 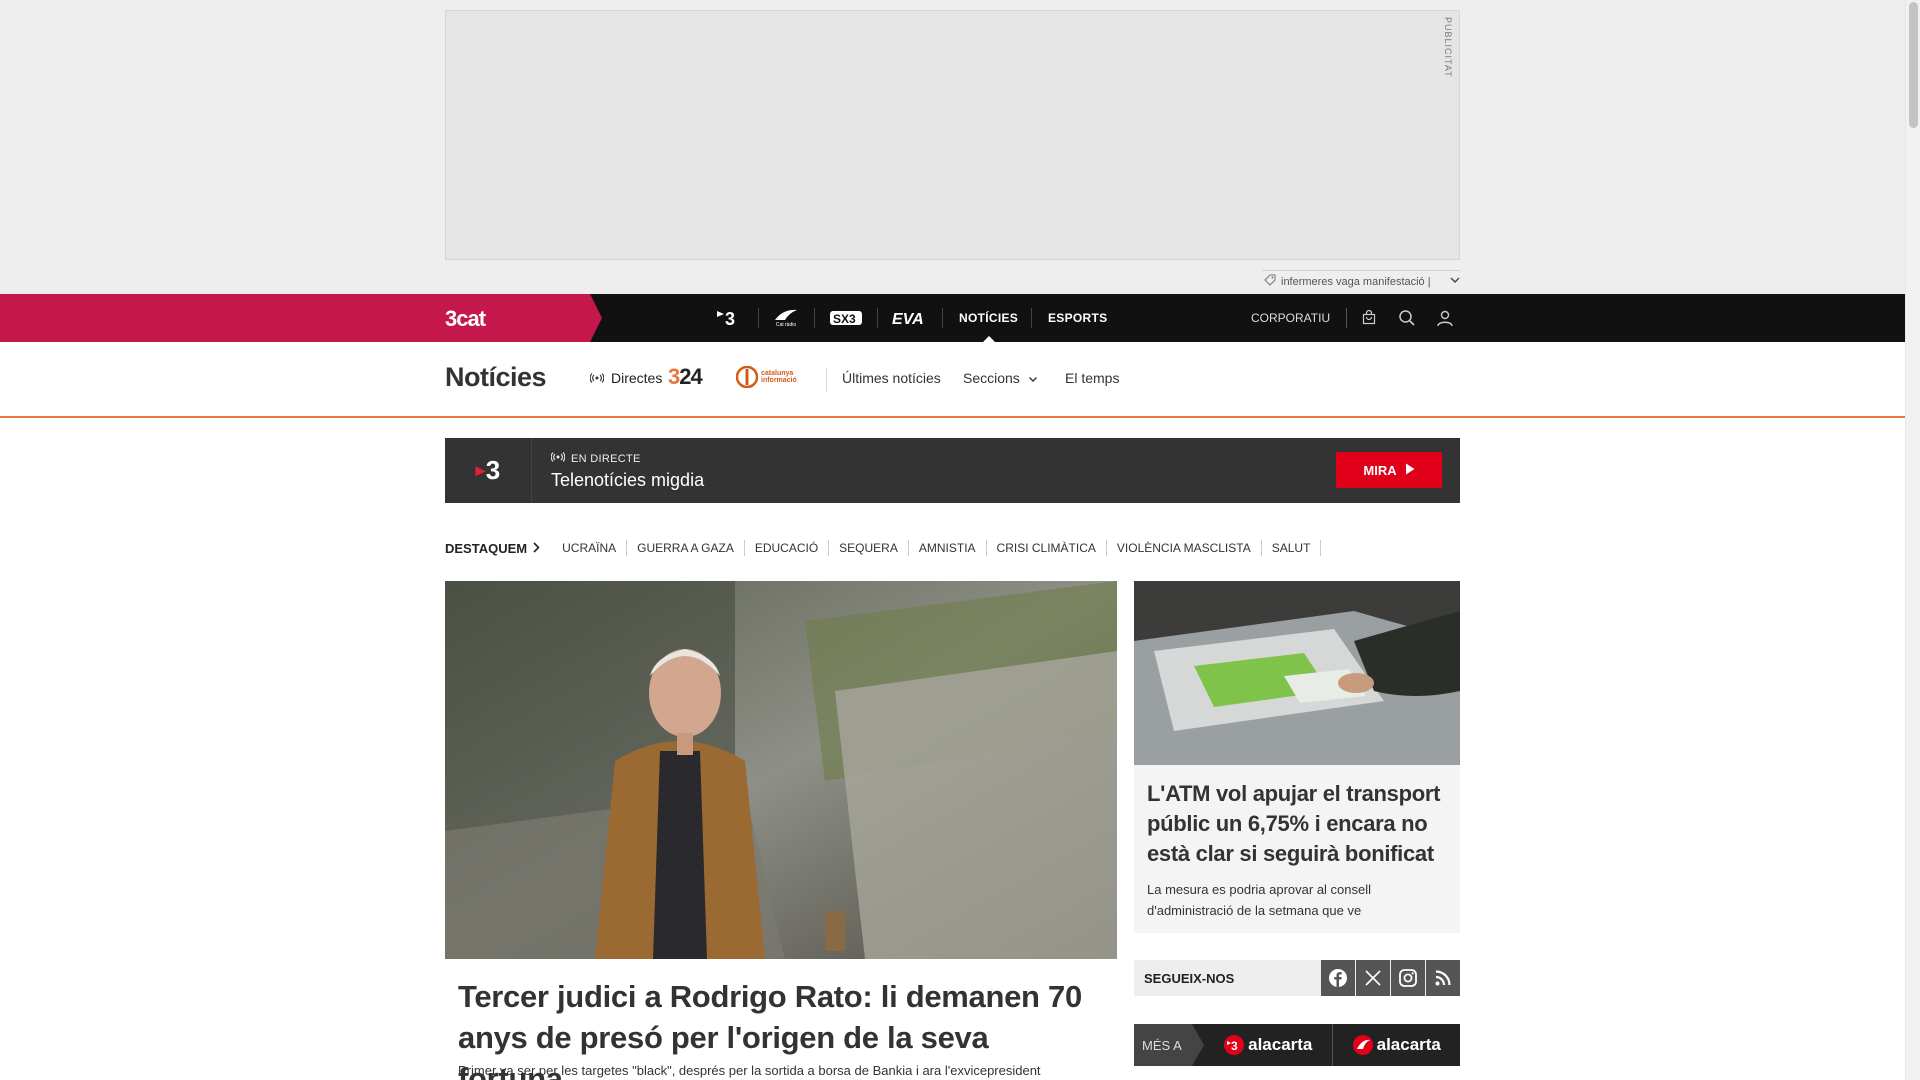 What do you see at coordinates (991, 378) in the screenshot?
I see `seccions-label: Seccions` at bounding box center [991, 378].